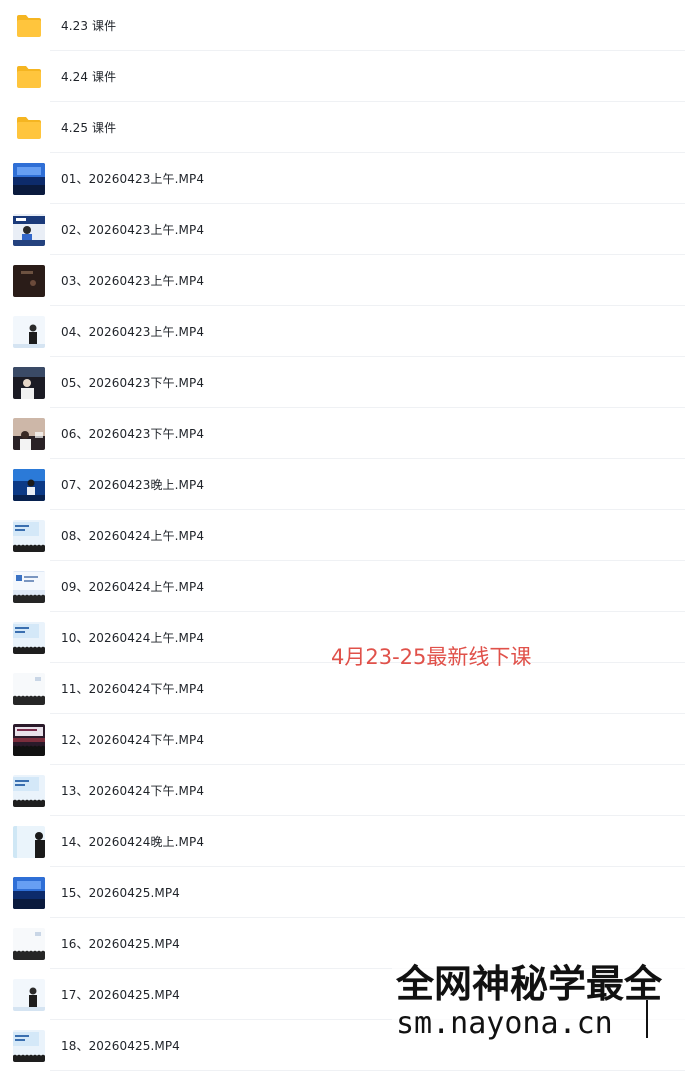 This screenshot has width=685, height=1071. I want to click on folder-row: 4.23 课件, so click(342, 25).